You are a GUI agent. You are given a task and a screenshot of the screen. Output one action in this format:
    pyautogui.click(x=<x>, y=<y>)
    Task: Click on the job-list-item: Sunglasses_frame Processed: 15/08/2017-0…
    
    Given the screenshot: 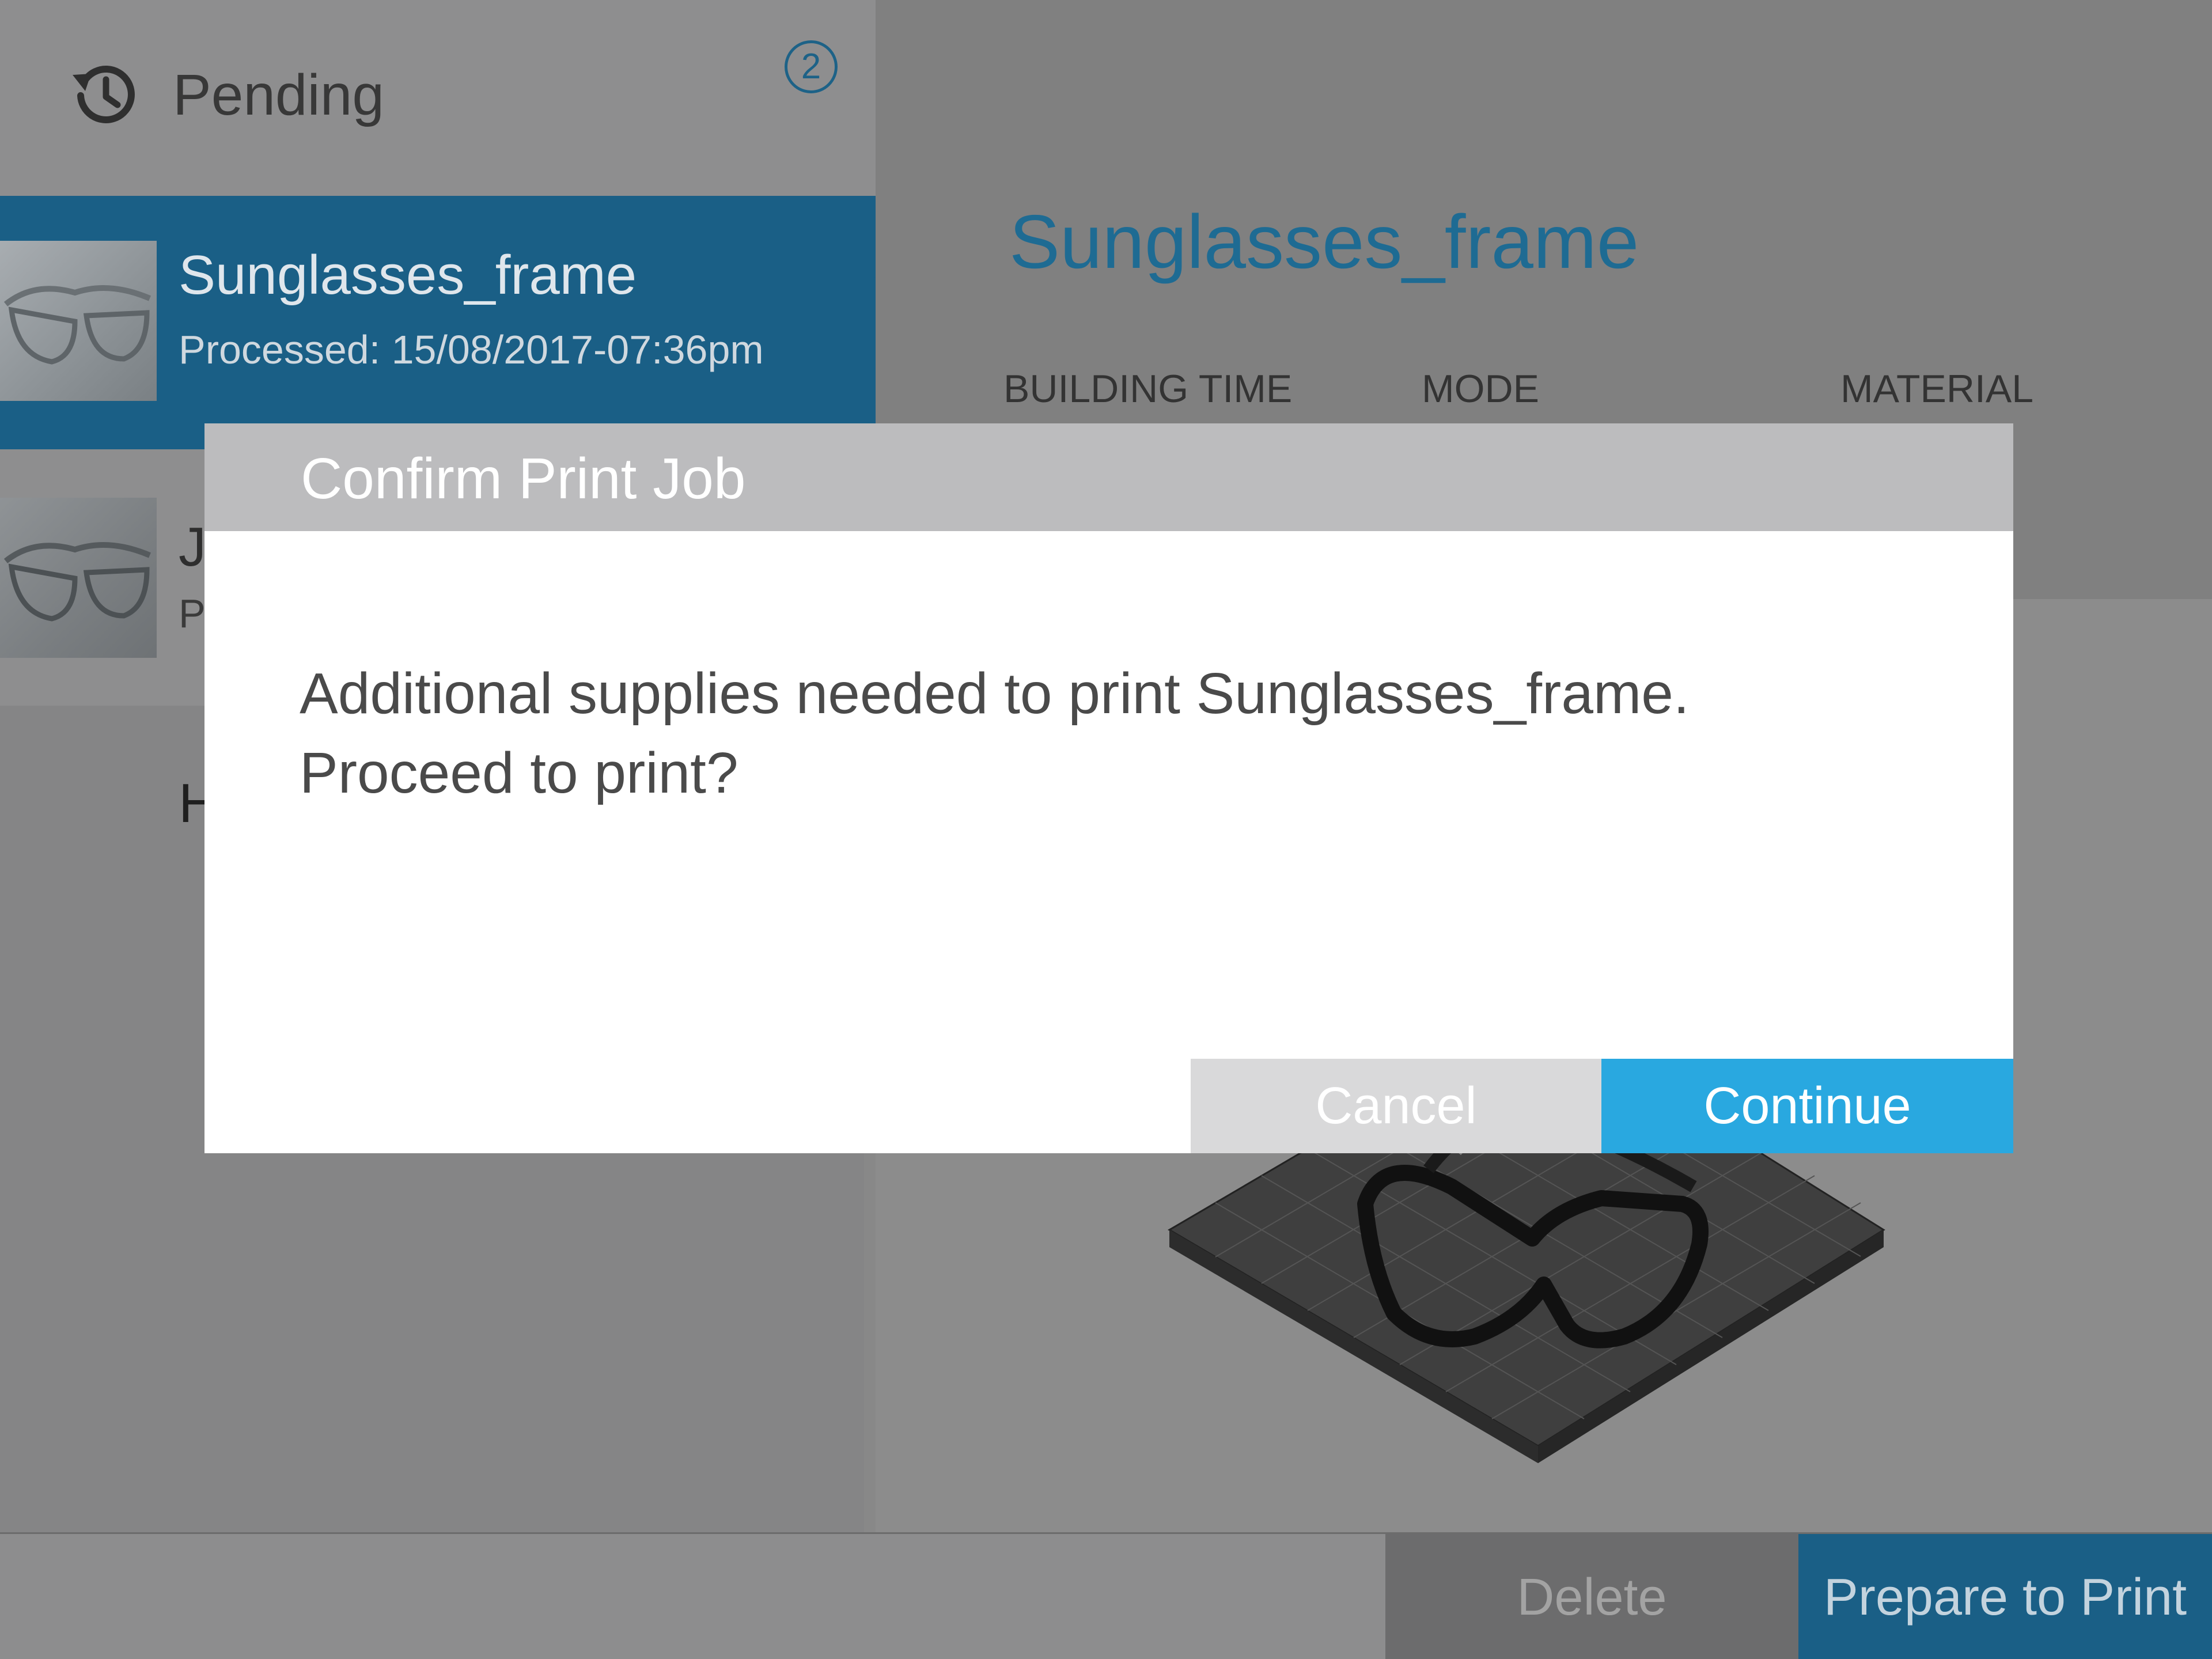 What is the action you would take?
    pyautogui.click(x=459, y=322)
    